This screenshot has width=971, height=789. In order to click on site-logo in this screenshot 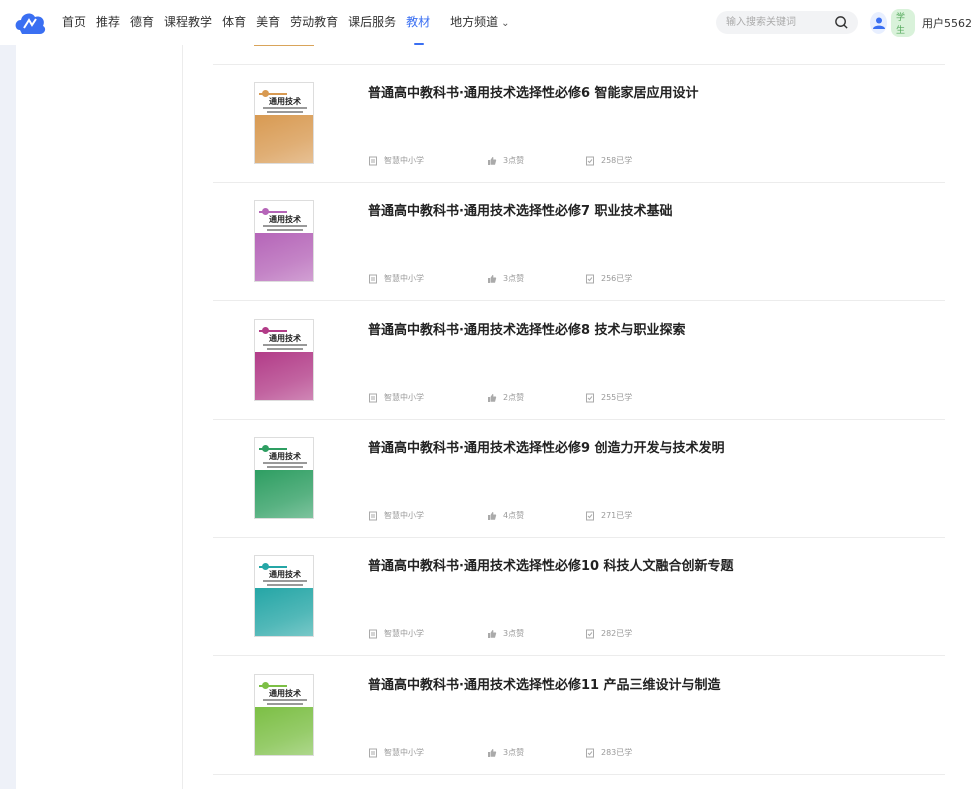, I will do `click(32, 22)`.